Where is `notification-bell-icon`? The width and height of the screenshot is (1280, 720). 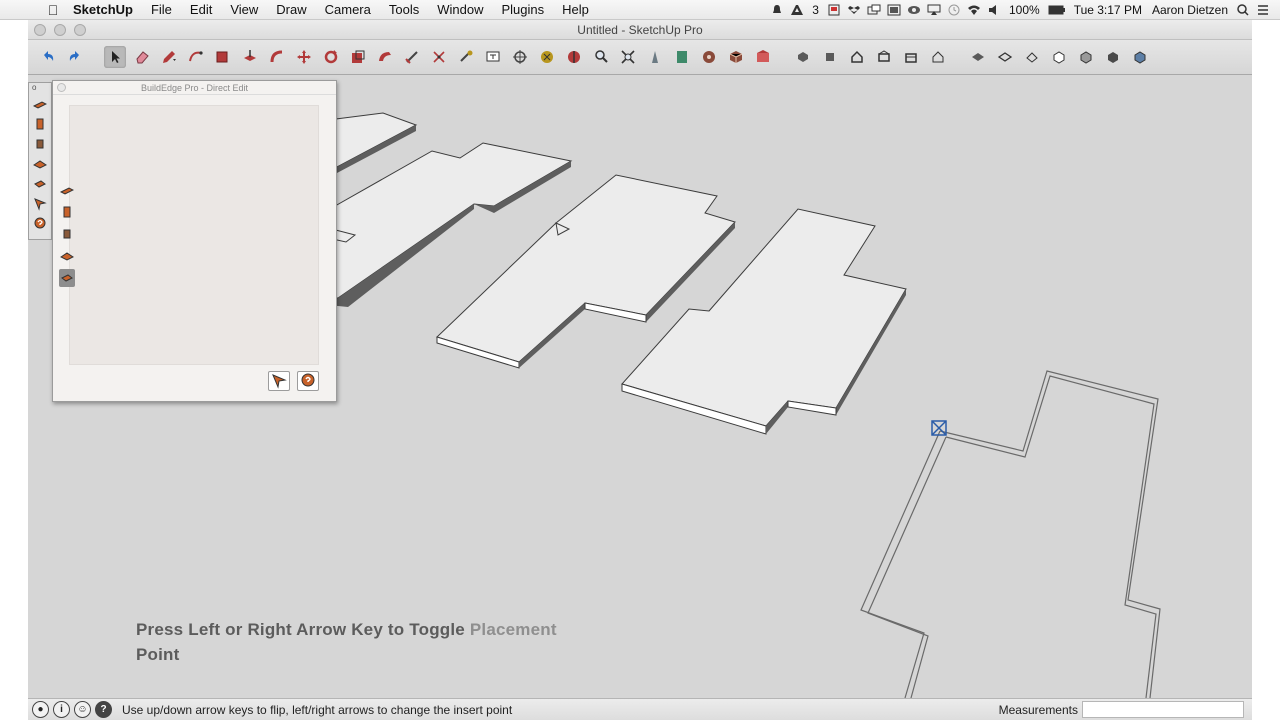
notification-bell-icon is located at coordinates (777, 10).